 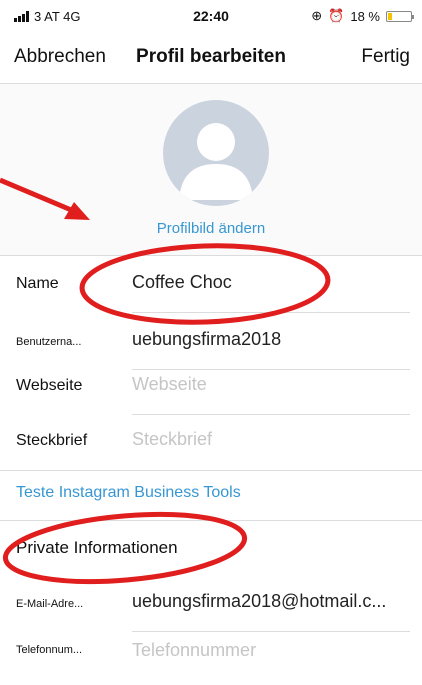 What do you see at coordinates (182, 282) in the screenshot?
I see `name-field: Coffee Choc` at bounding box center [182, 282].